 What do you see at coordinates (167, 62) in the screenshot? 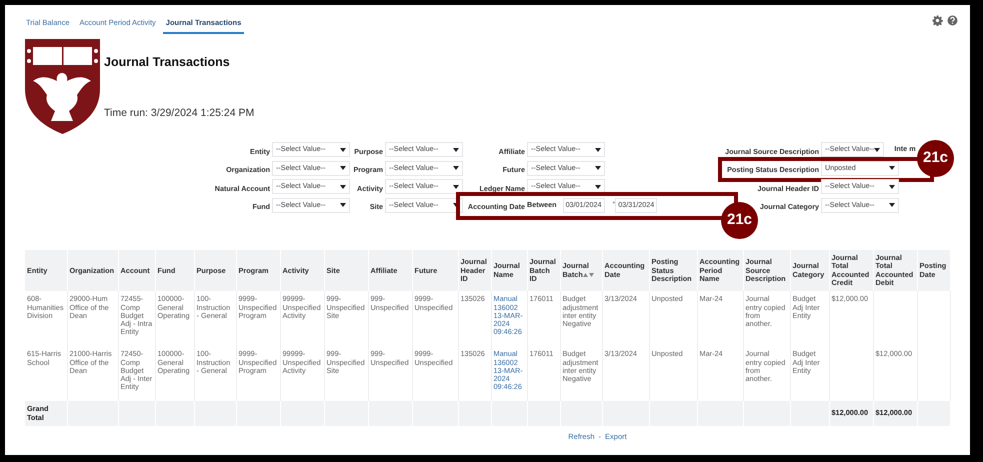
I see `report-title: Journal Transactions` at bounding box center [167, 62].